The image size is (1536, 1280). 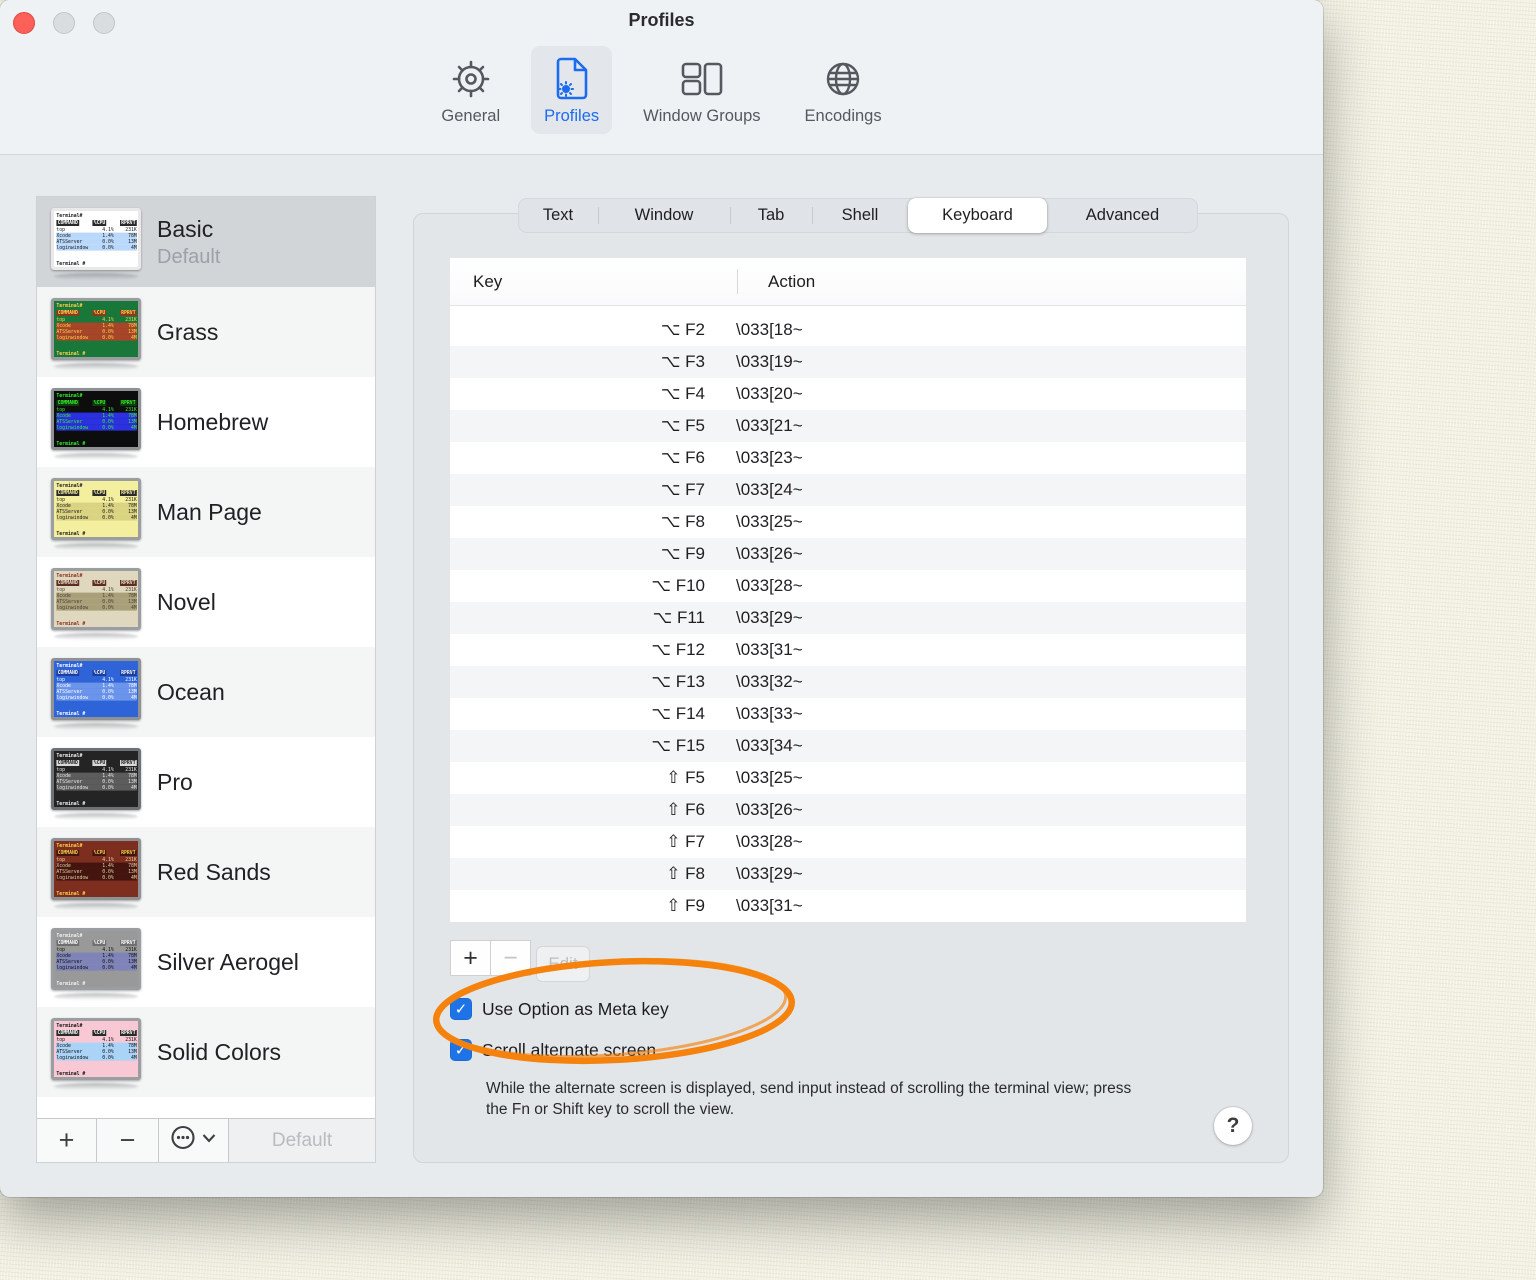 What do you see at coordinates (769, 681) in the screenshot?
I see `action-cell: \033[32~` at bounding box center [769, 681].